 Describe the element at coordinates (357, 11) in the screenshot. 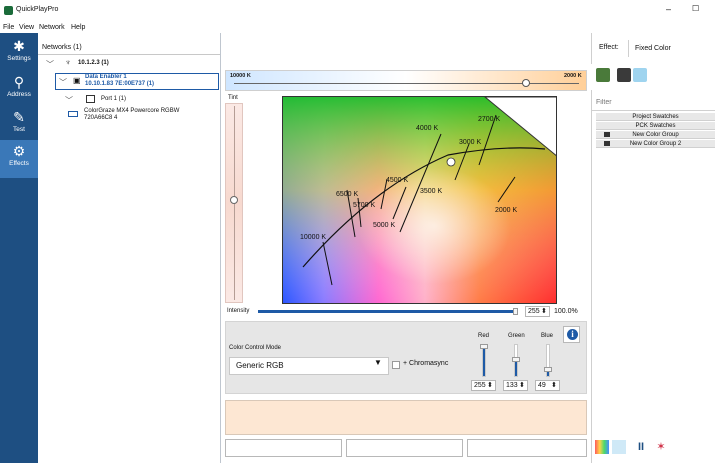

I see `title-bar: QuickPlayPro – ☐` at that location.